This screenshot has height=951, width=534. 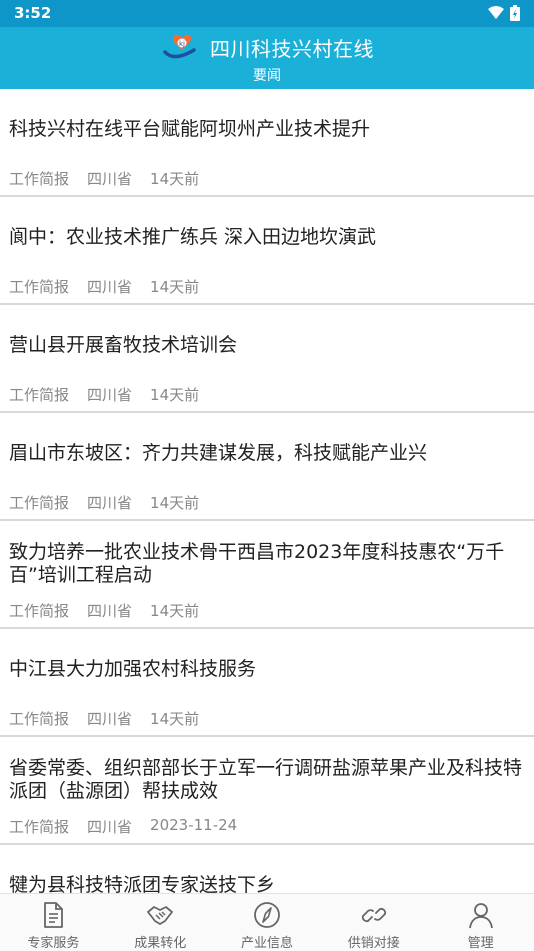 What do you see at coordinates (257, 563) in the screenshot?
I see `news-title: 致力培养一批农业技术骨干西昌市2023年度科技惠农“万千百”培训工程启动` at bounding box center [257, 563].